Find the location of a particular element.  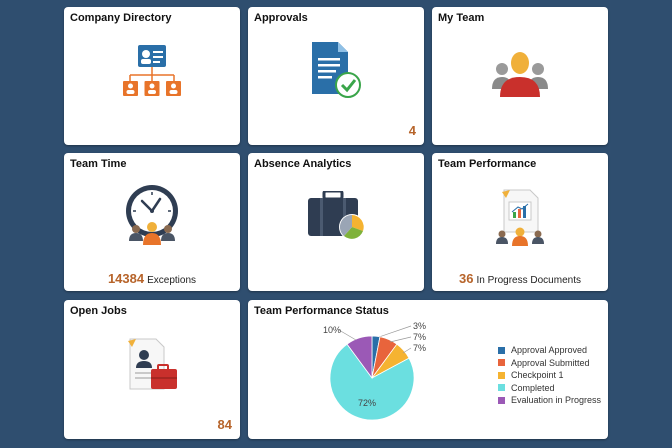

open-jobs-count: 84 is located at coordinates (224, 424).